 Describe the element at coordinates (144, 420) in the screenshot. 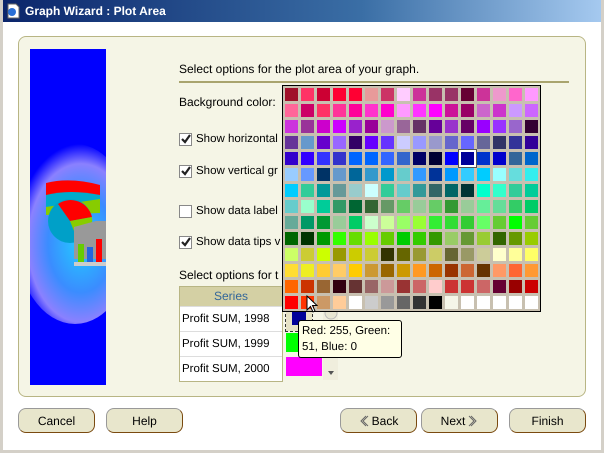

I see `wizard-button: Help` at that location.